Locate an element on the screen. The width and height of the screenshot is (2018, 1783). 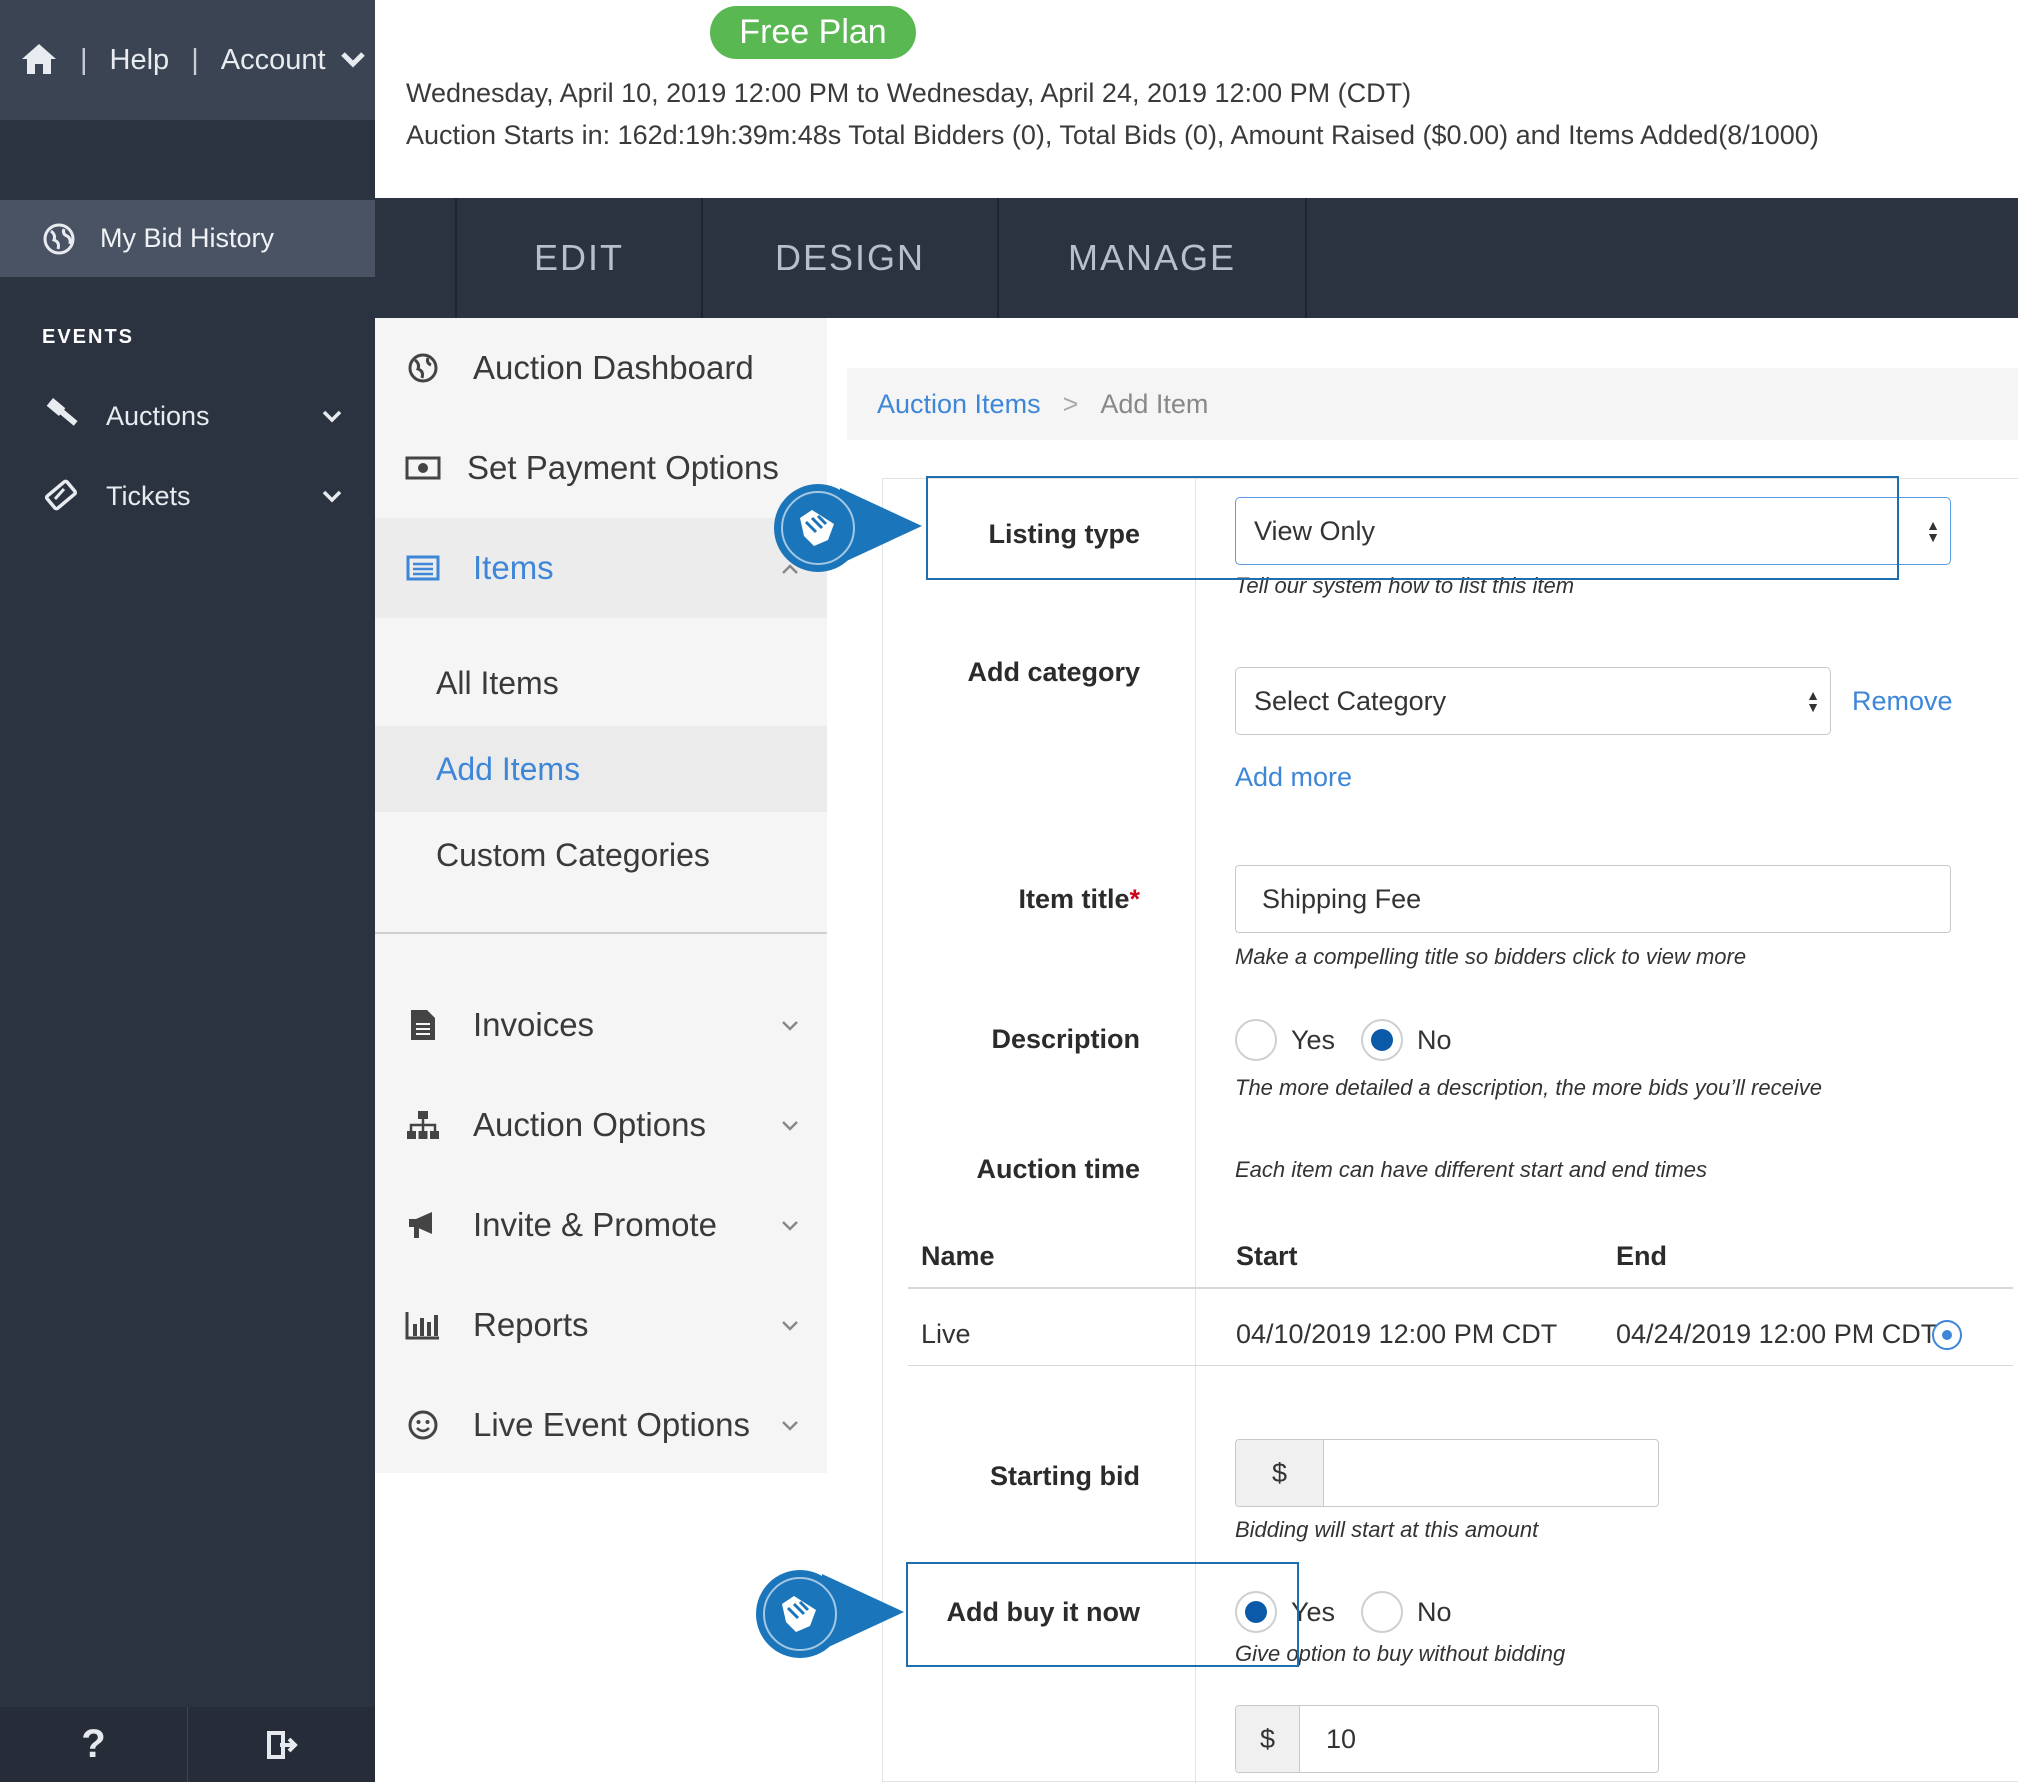
breadcrumb-current: Add Item is located at coordinates (1154, 403).